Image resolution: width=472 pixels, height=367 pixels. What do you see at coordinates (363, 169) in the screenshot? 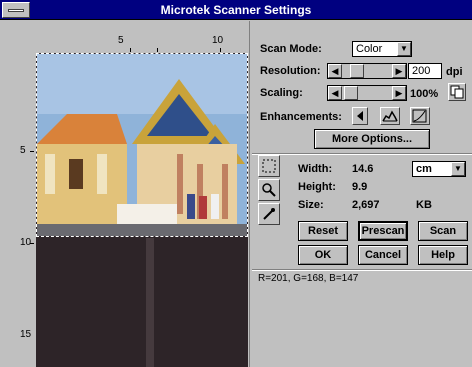
I see `width-value: 14.6` at bounding box center [363, 169].